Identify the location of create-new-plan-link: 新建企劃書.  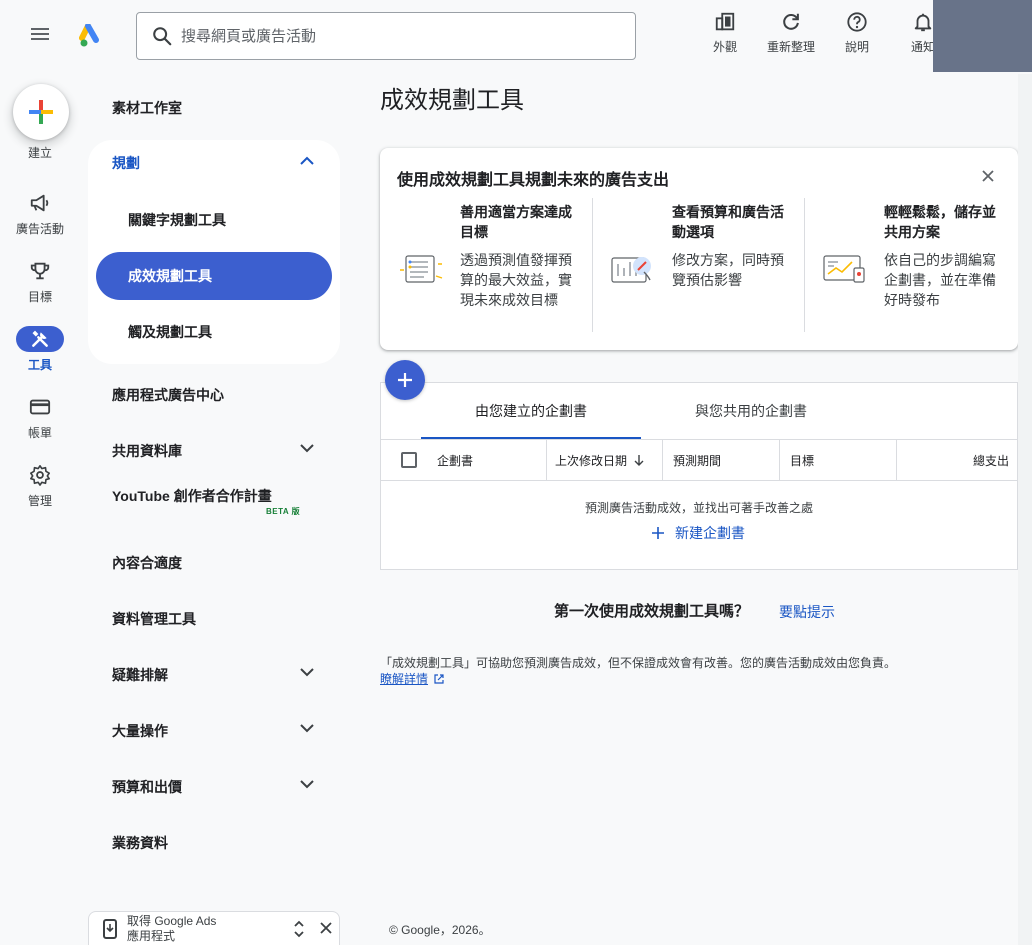
(698, 533).